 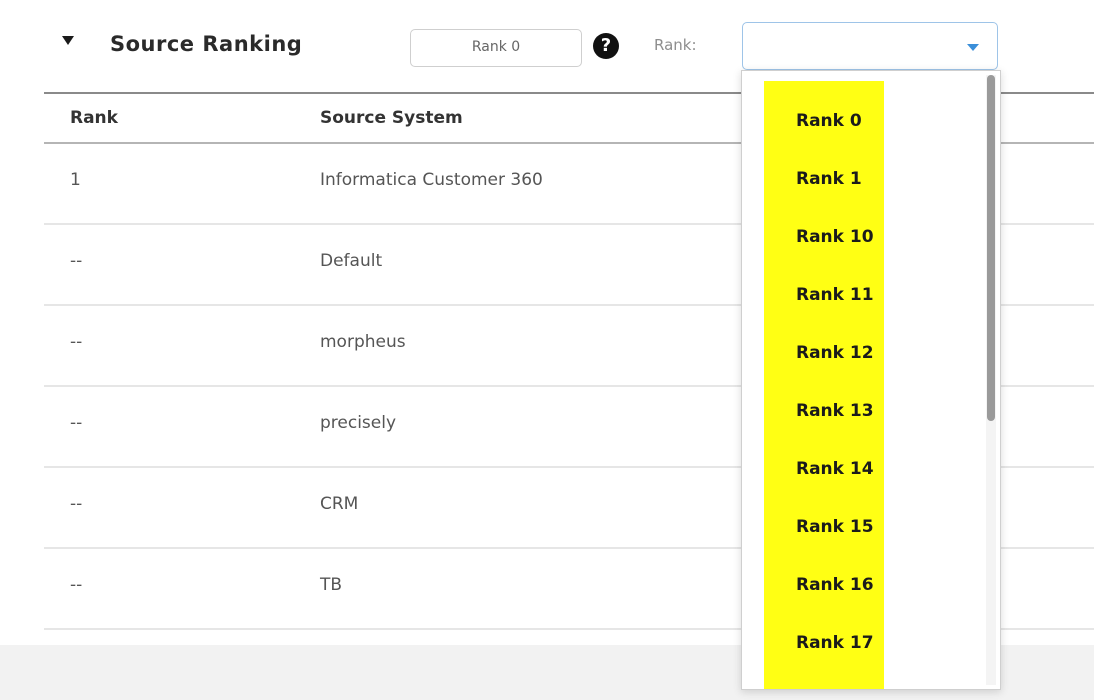 I want to click on dropdown-option-label: Rank 15, so click(x=836, y=527).